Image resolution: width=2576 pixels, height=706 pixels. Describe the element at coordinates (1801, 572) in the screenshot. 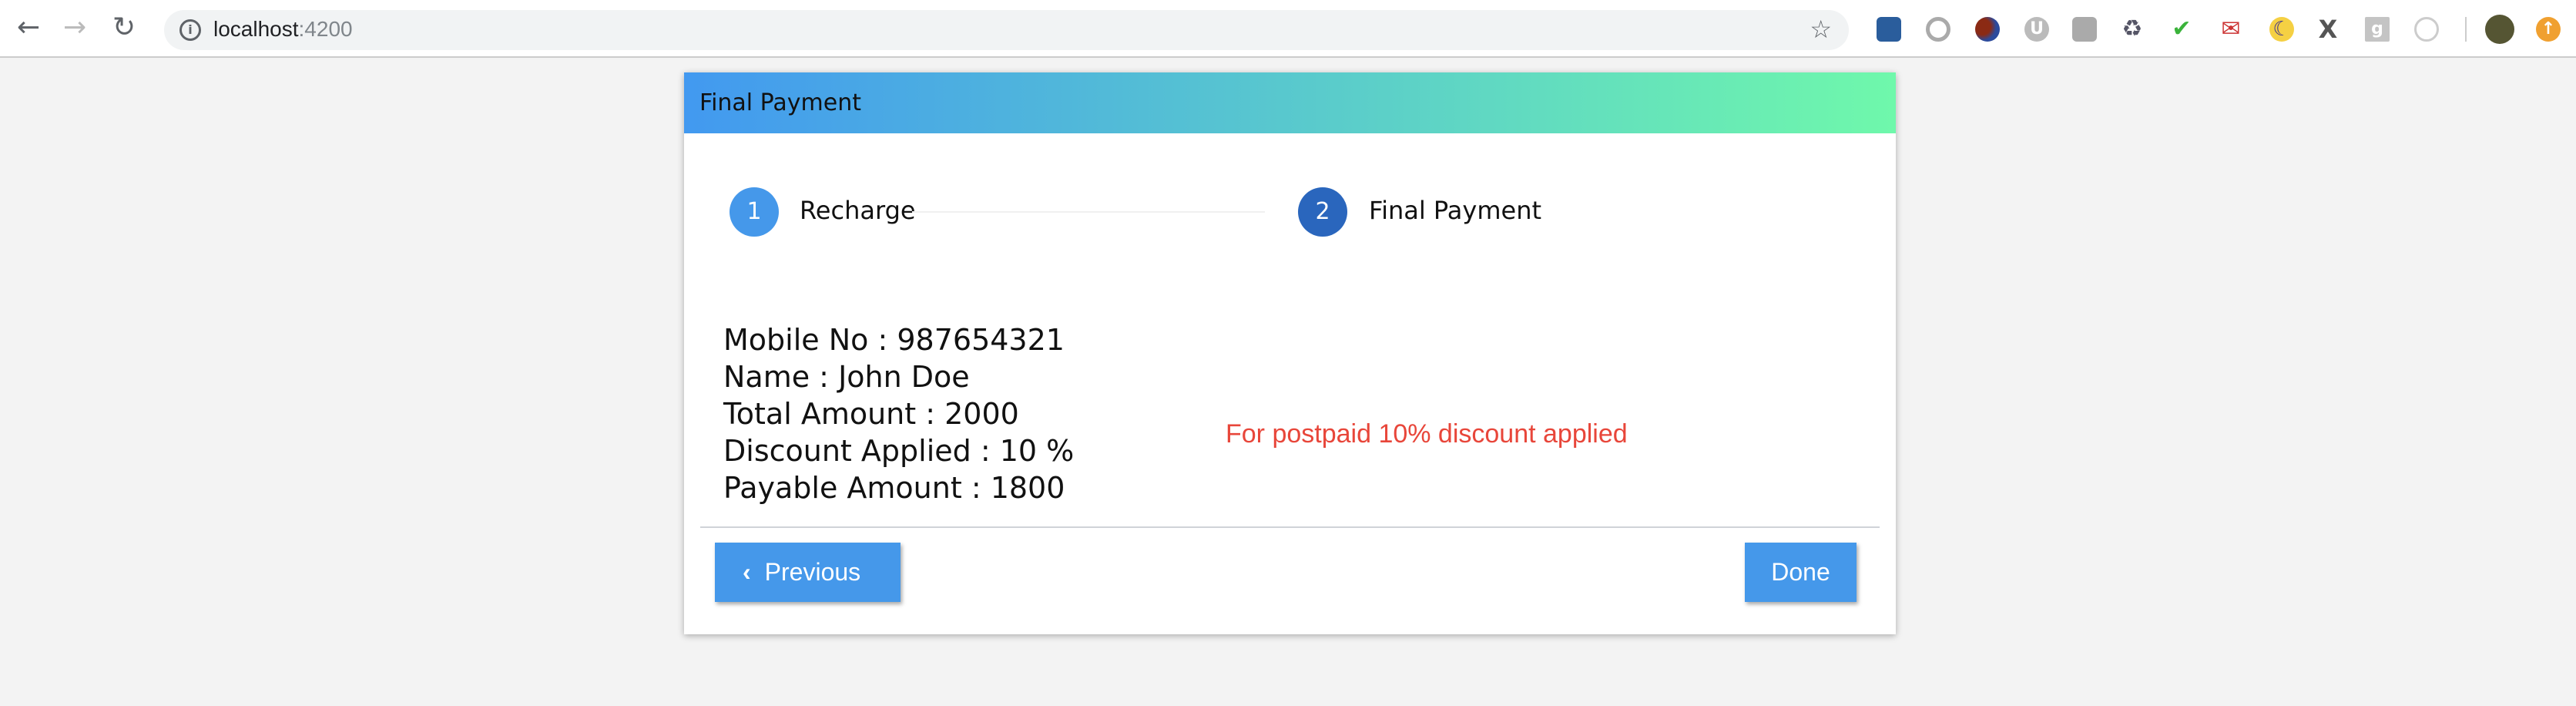

I see `done-button: Done` at that location.